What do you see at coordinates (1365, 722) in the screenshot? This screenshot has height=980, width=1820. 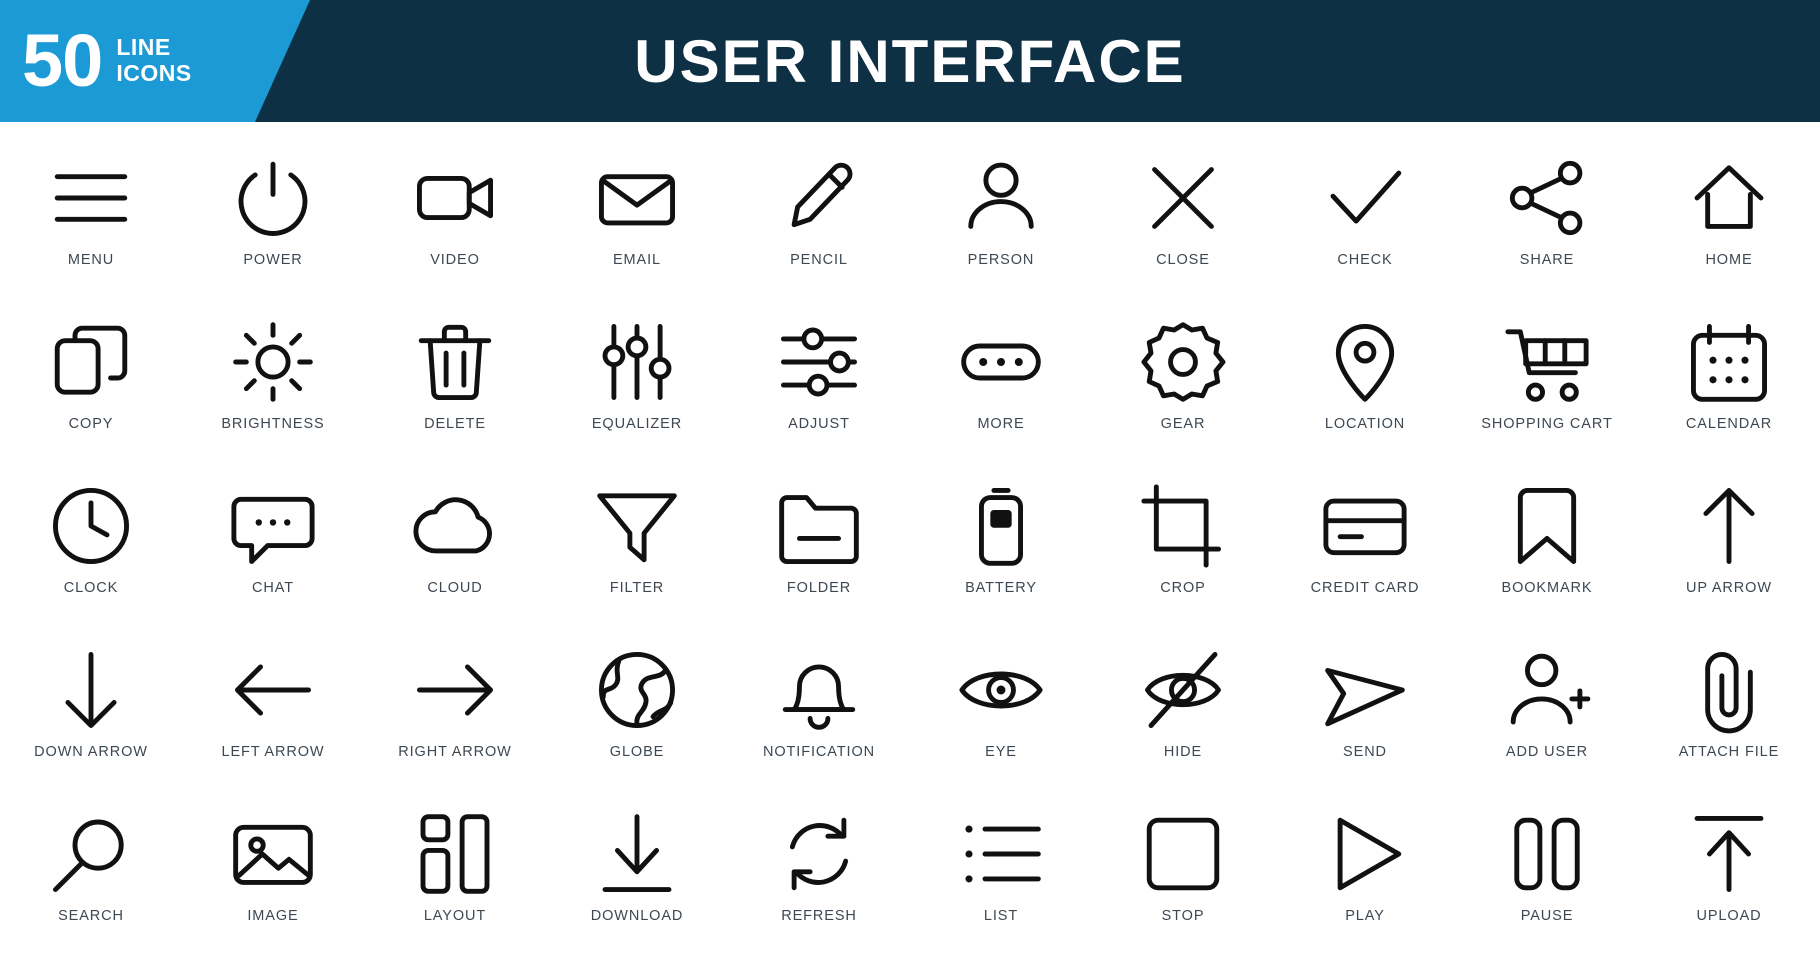 I see `icon-cell-send: SEND` at bounding box center [1365, 722].